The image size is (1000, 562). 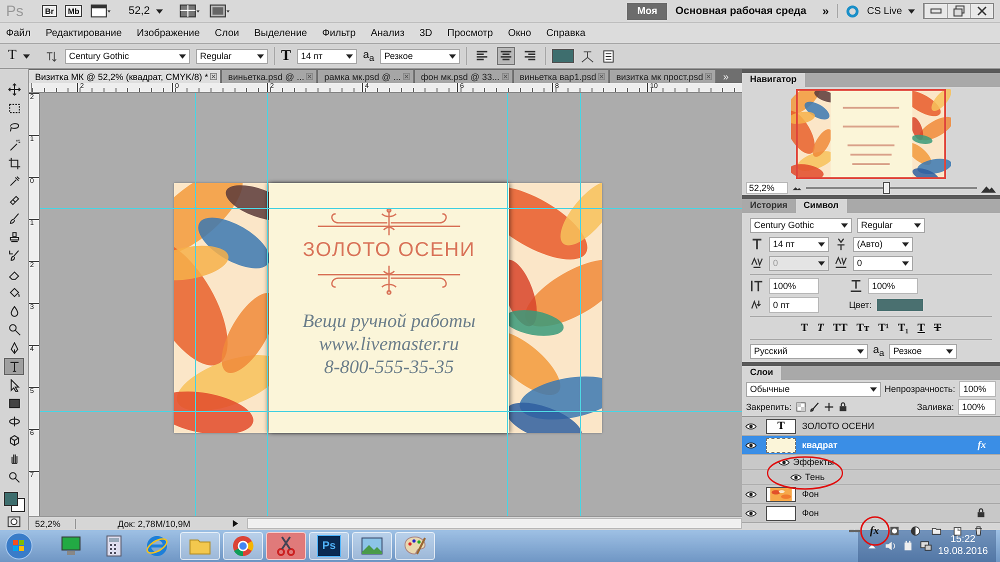 I want to click on workspace-switcher: Основная рабочая среда, so click(x=740, y=11).